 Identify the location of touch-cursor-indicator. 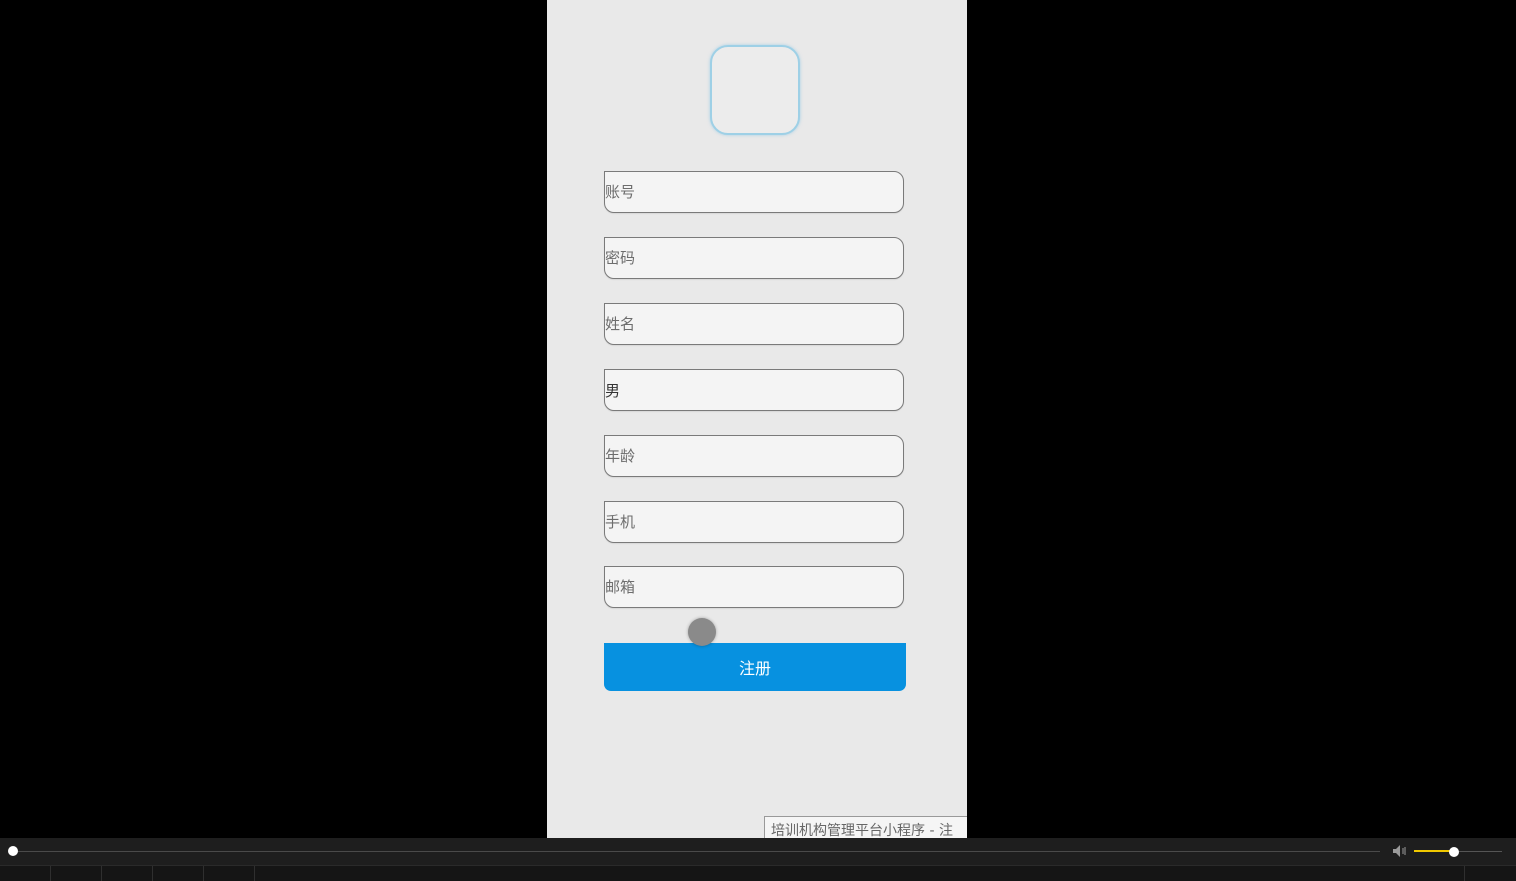
(702, 632).